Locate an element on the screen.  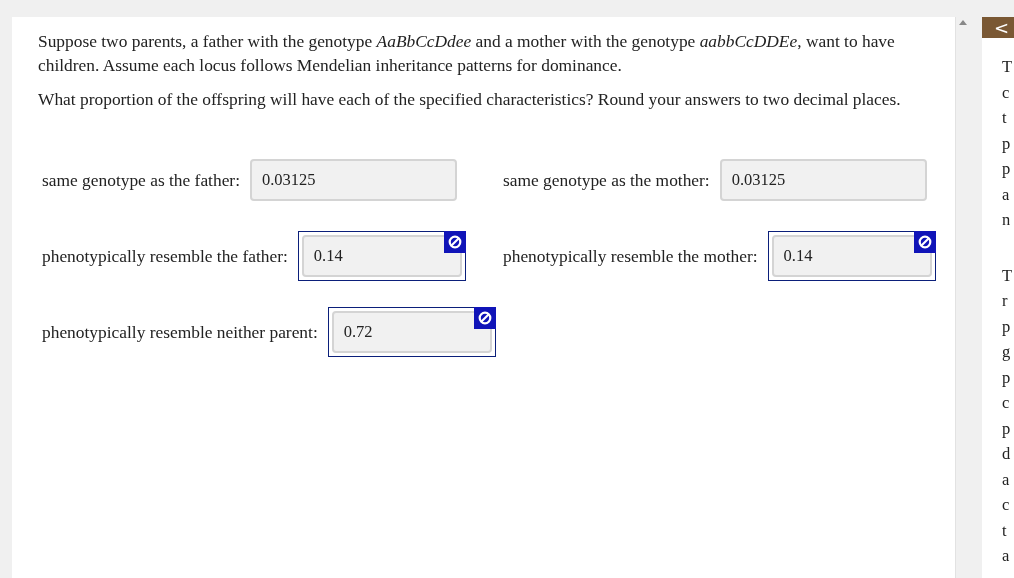
clipped-text: g is located at coordinates (1007, 352).